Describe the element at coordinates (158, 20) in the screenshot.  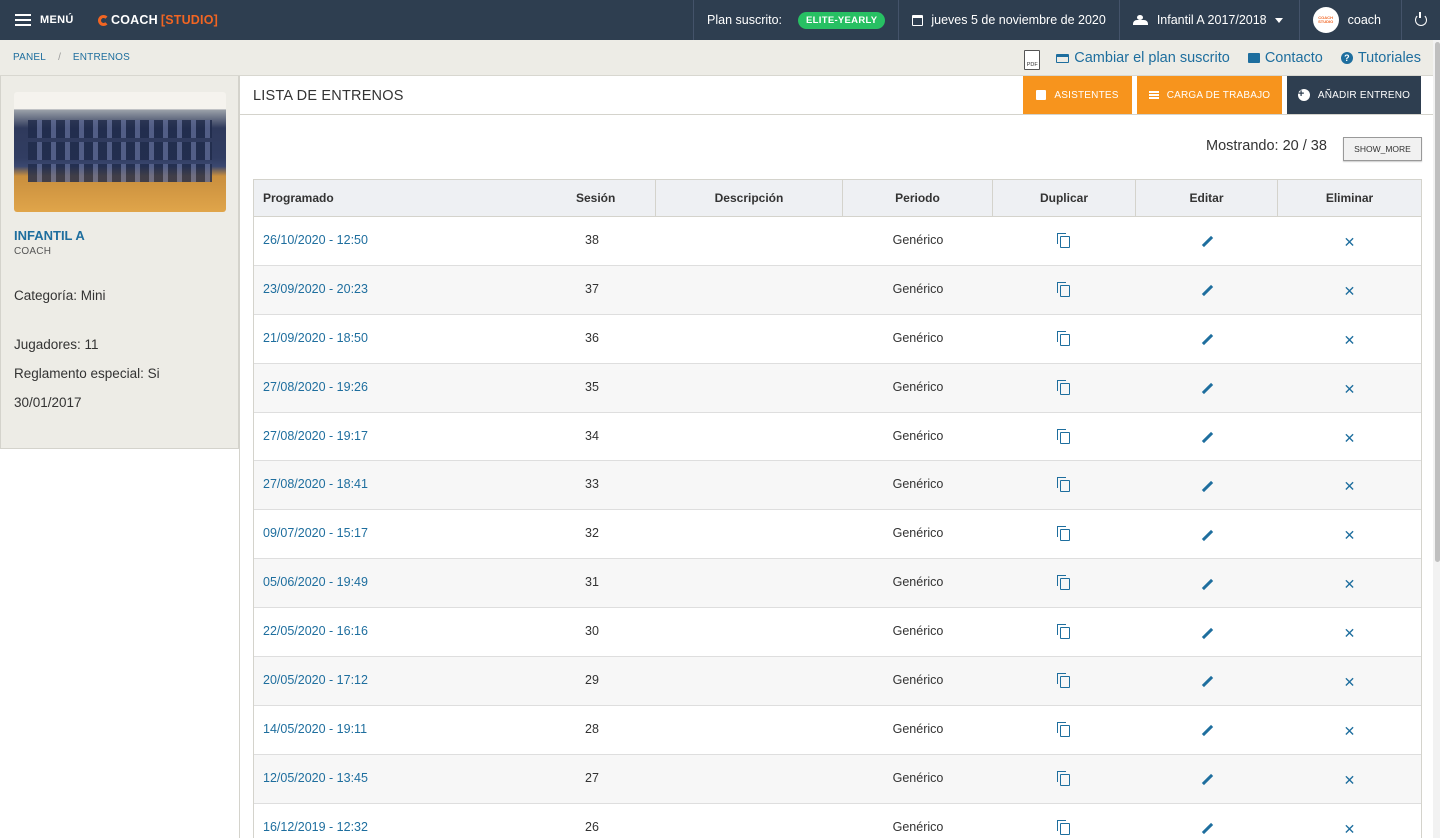
I see `app-logo: COACH [STUDIO]` at that location.